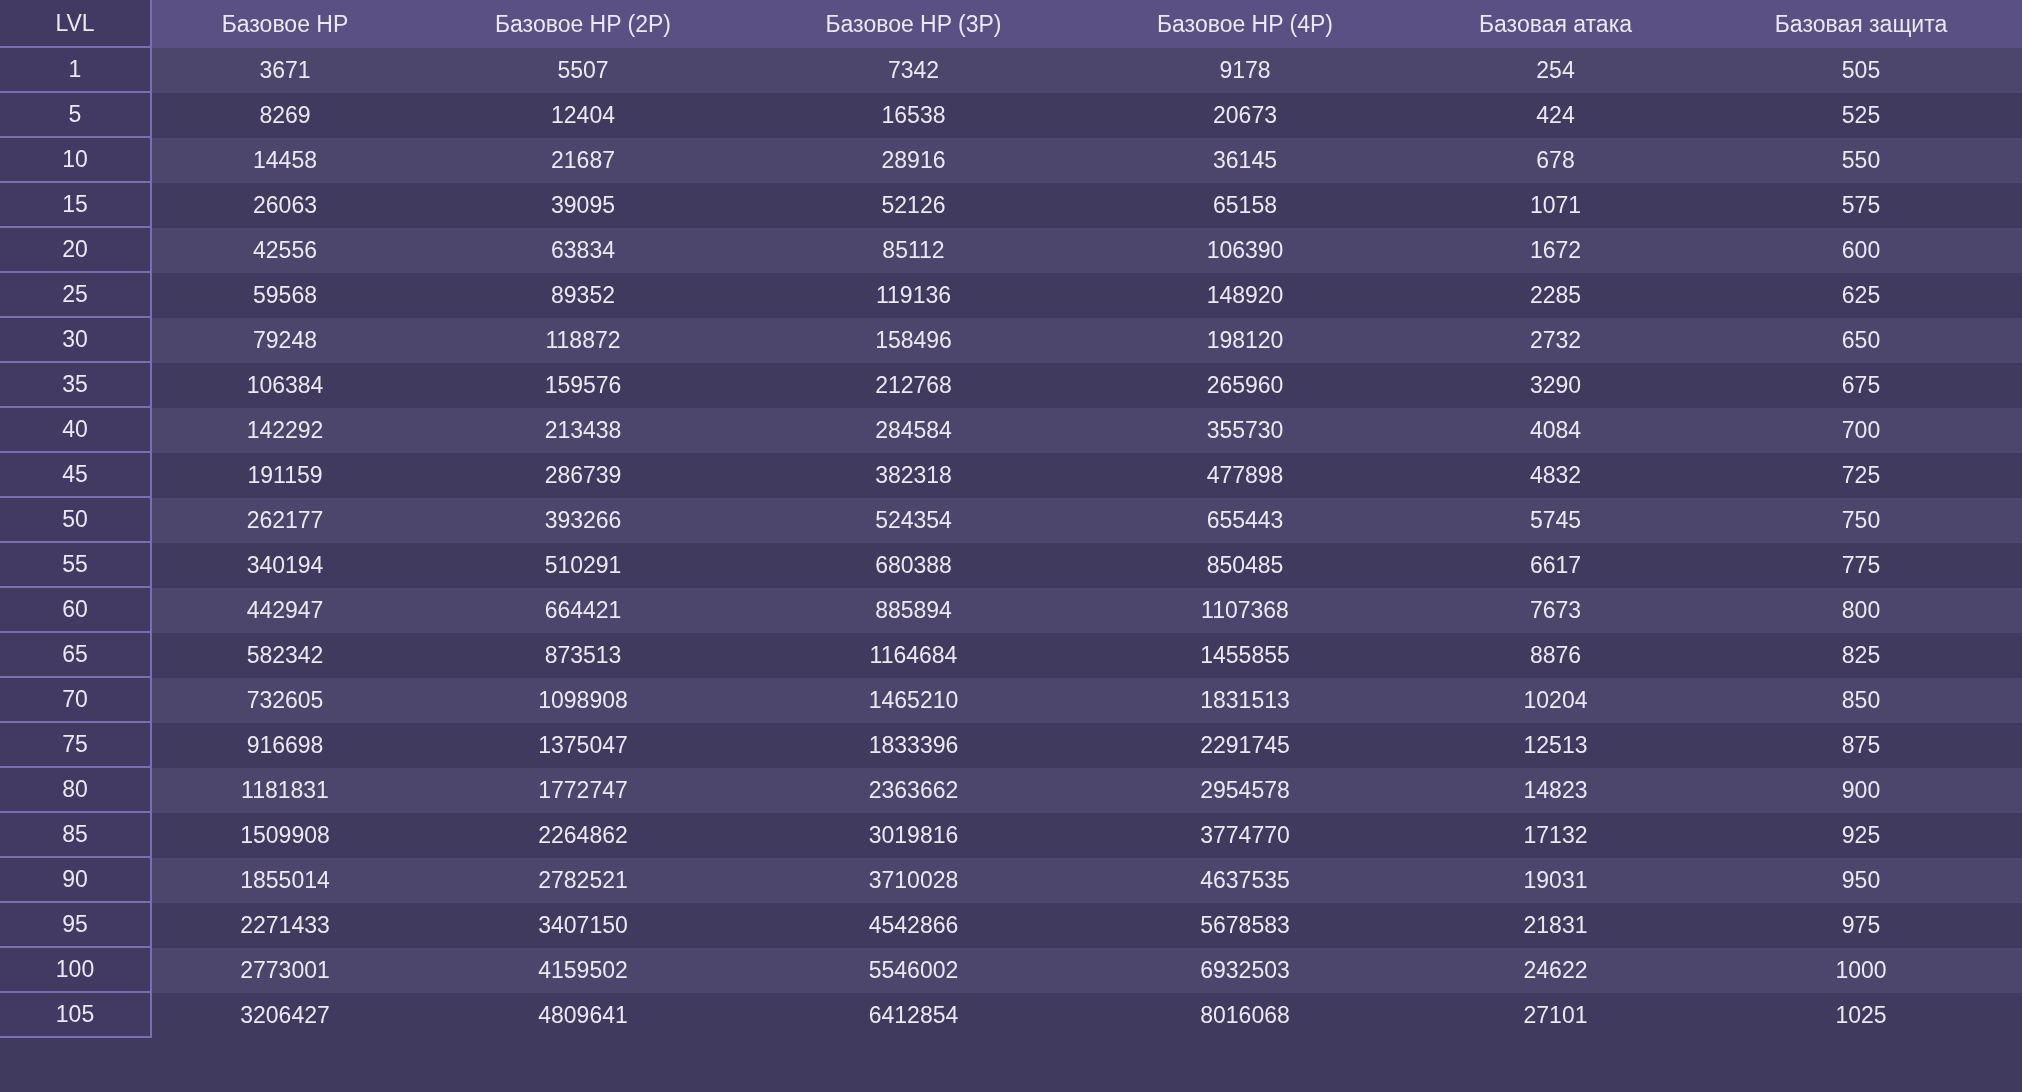 Image resolution: width=2022 pixels, height=1092 pixels. Describe the element at coordinates (1861, 340) in the screenshot. I see `table-cell-text: 650` at that location.